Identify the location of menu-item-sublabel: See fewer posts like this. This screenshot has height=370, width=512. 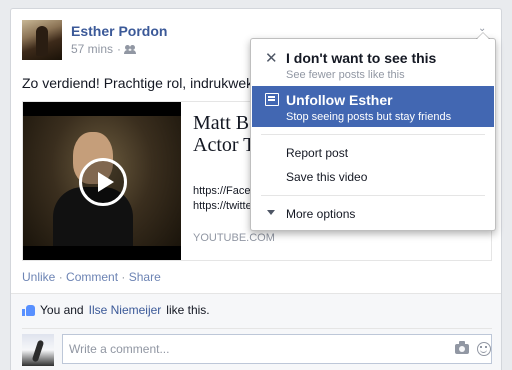
(345, 75).